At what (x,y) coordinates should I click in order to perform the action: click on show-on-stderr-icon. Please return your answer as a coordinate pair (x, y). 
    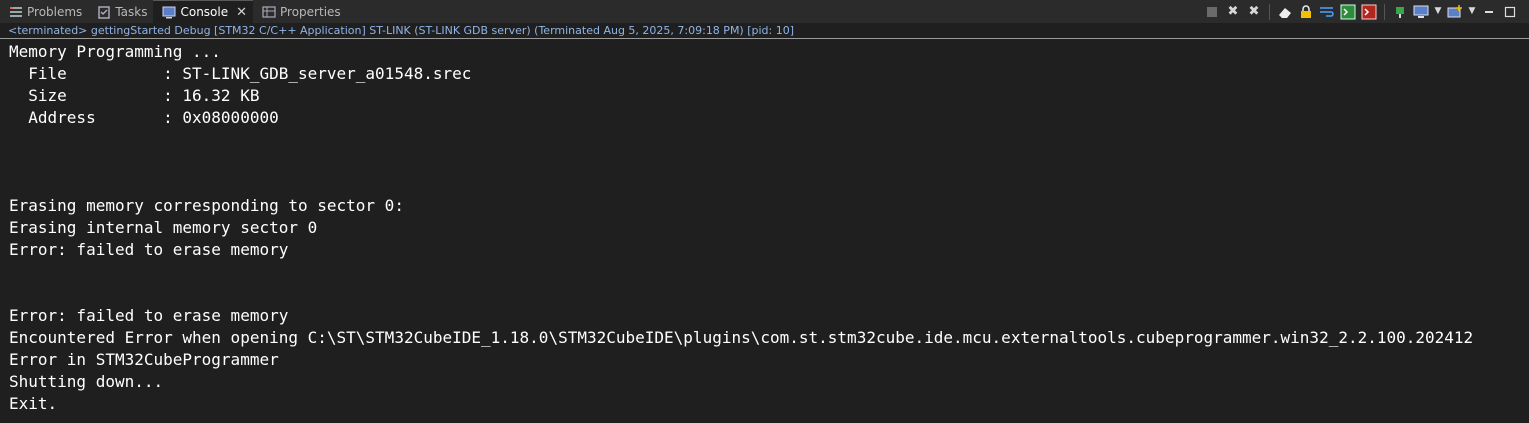
    Looking at the image, I should click on (1369, 12).